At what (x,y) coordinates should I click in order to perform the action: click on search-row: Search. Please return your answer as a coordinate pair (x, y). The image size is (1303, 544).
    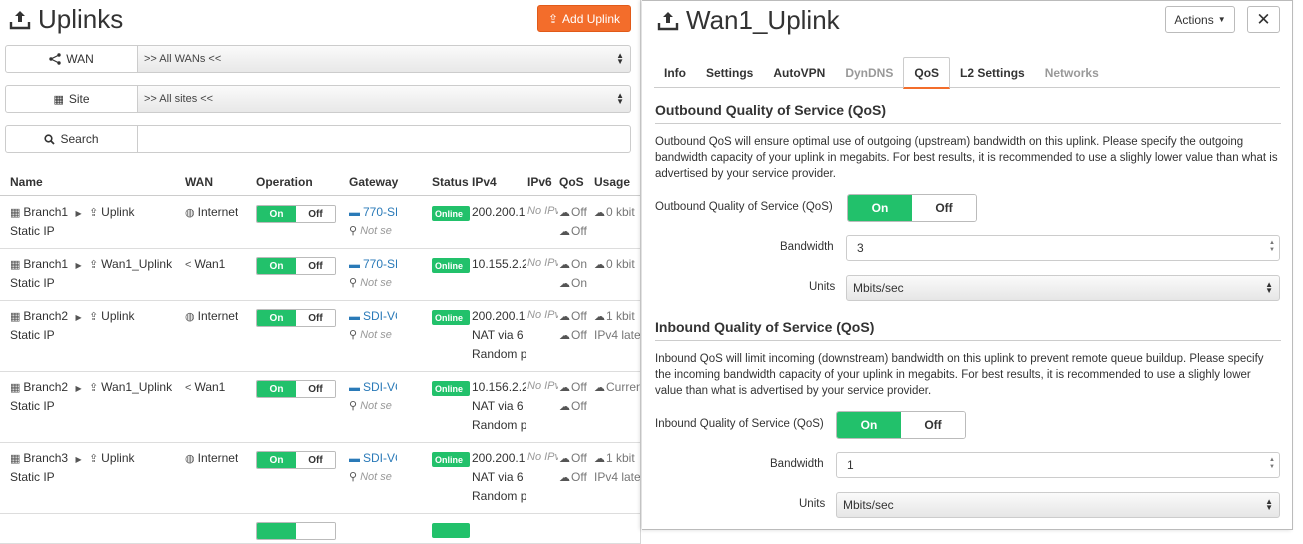
    Looking at the image, I should click on (318, 139).